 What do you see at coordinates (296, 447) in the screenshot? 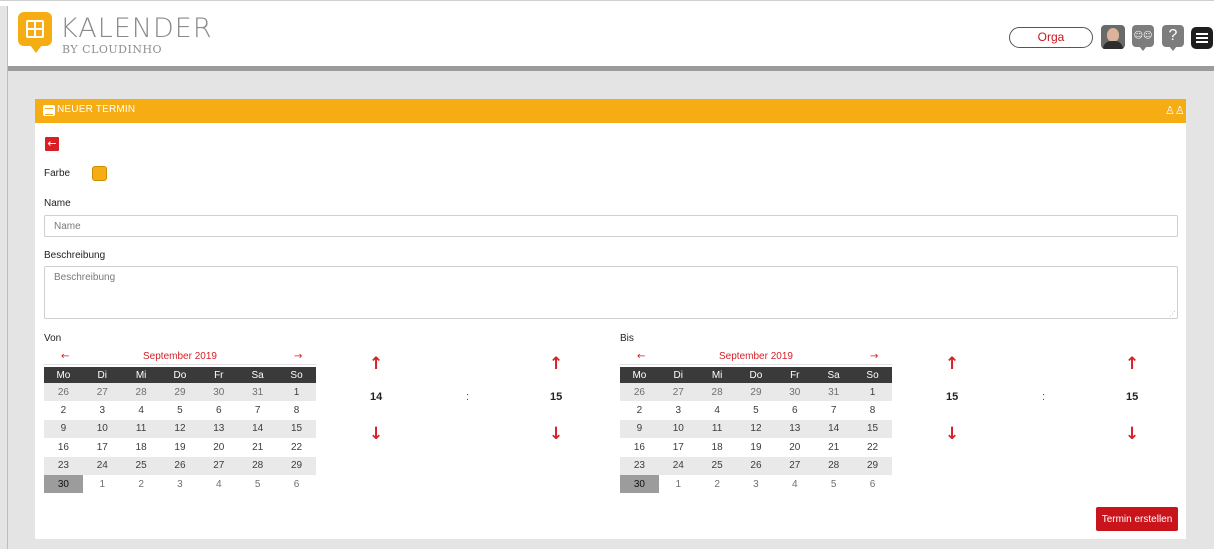
I see `from-day-cell: 22` at bounding box center [296, 447].